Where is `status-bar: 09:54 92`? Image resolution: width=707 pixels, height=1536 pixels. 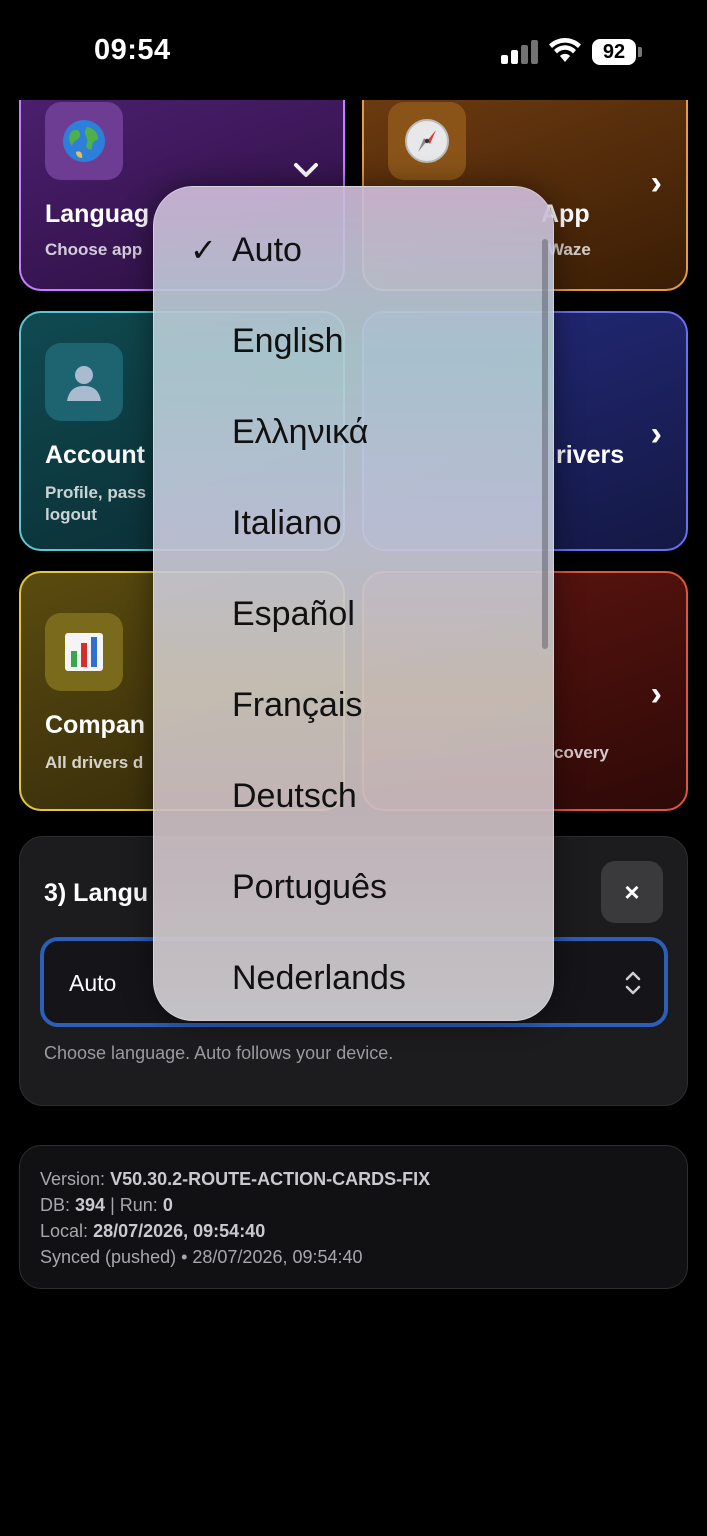
status-bar: 09:54 92 is located at coordinates (353, 50).